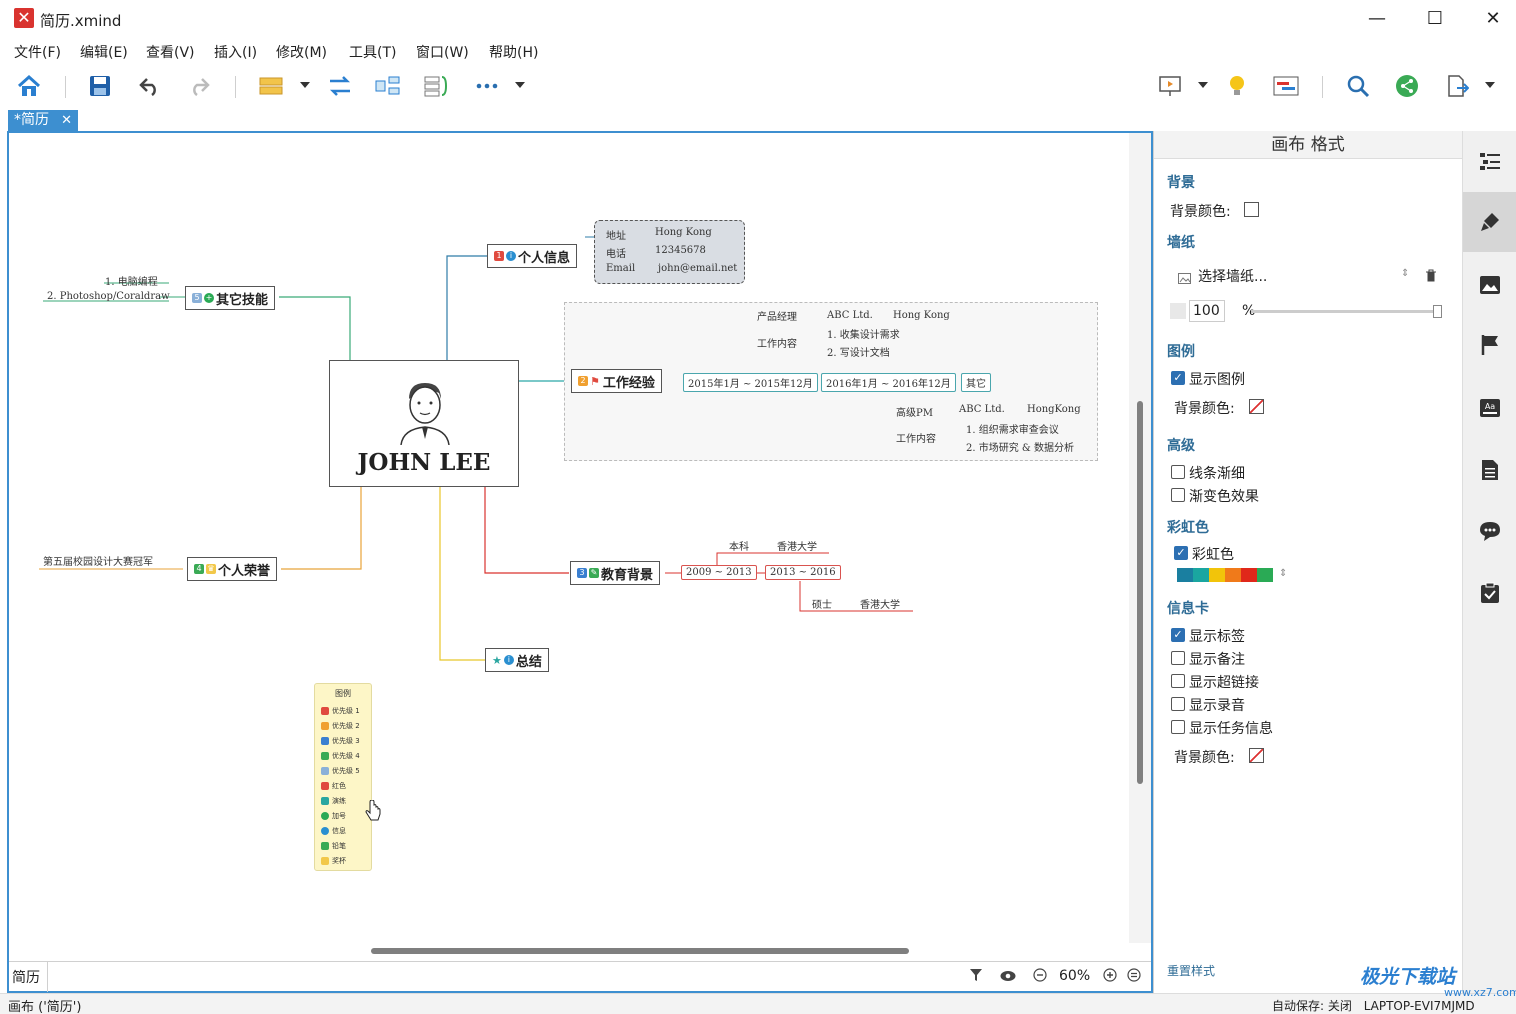 Image resolution: width=1516 pixels, height=1014 pixels. I want to click on save-icon, so click(100, 86).